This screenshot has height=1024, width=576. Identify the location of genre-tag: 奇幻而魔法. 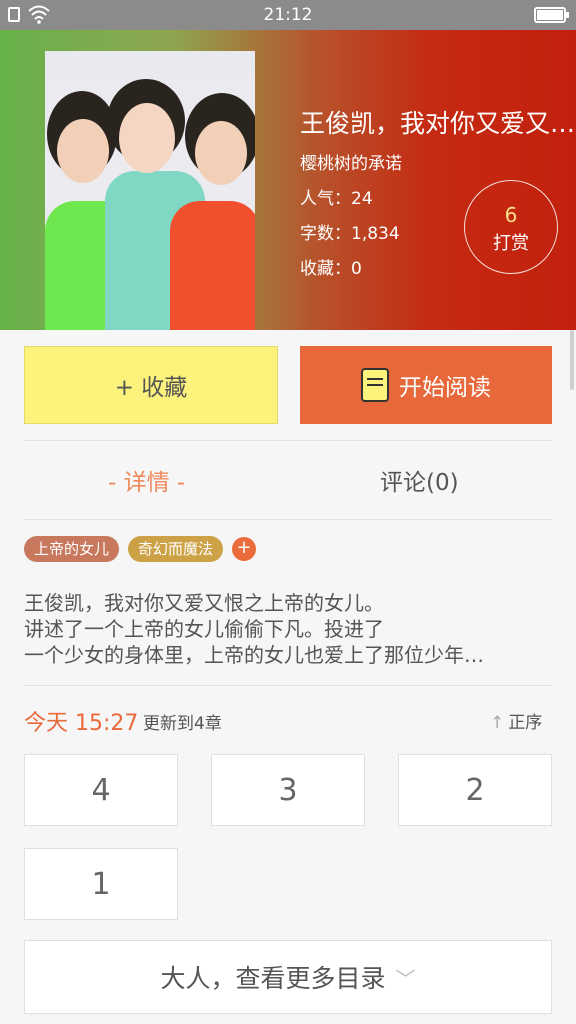
(176, 549).